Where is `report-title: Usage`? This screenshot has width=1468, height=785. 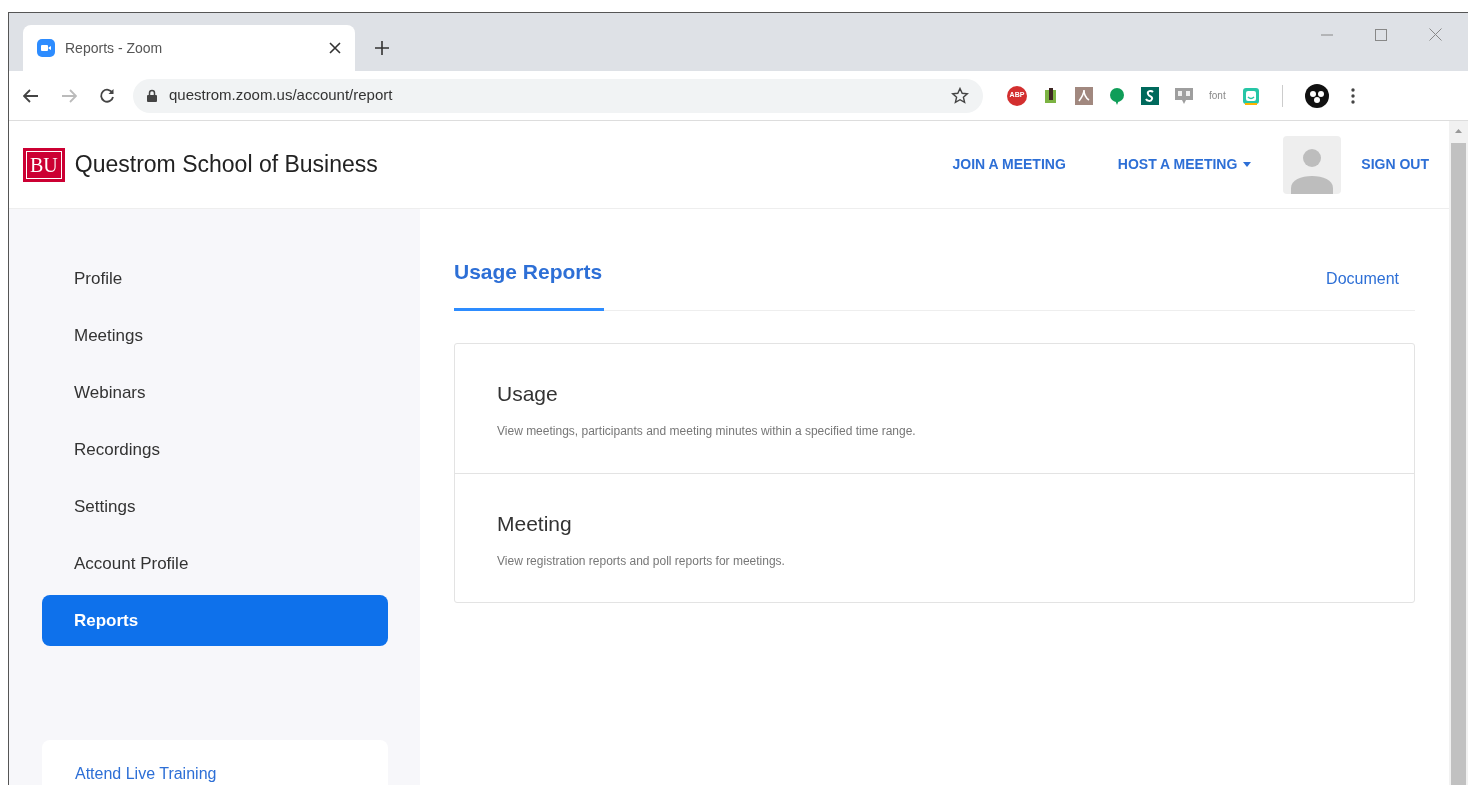
report-title: Usage is located at coordinates (527, 394).